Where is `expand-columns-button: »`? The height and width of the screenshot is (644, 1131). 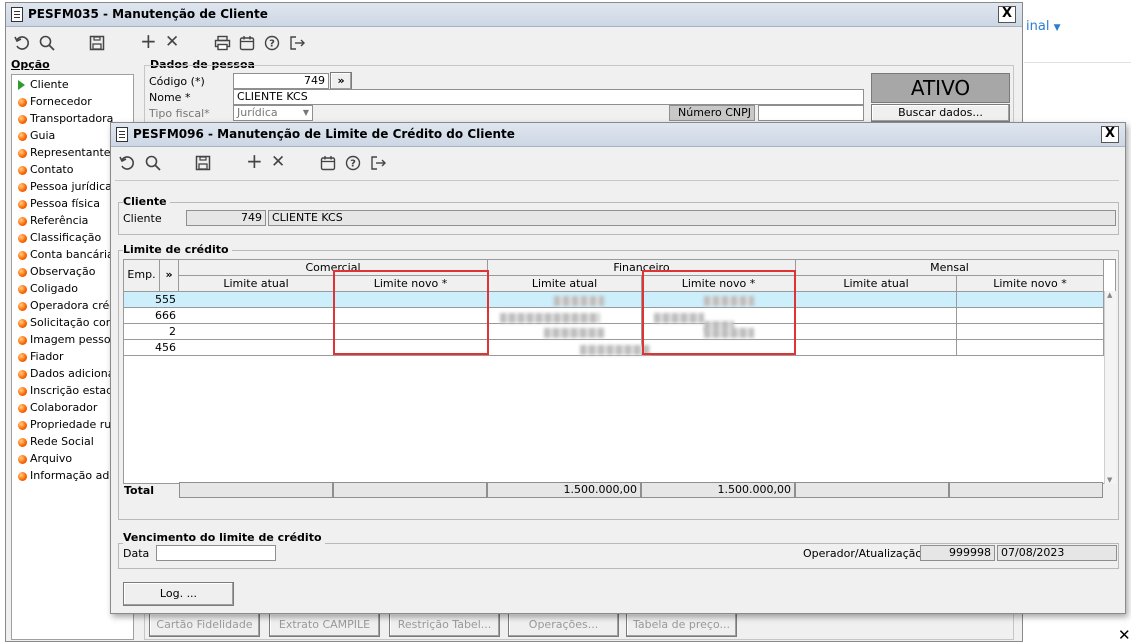
expand-columns-button: » is located at coordinates (169, 276).